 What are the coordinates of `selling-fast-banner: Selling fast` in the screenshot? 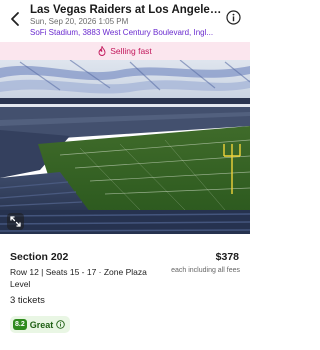 It's located at (125, 51).